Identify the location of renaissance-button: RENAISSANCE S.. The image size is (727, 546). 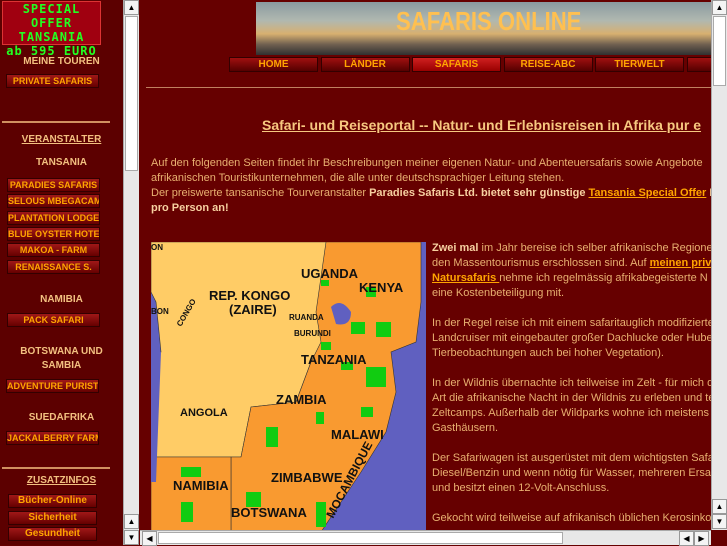
(53, 267).